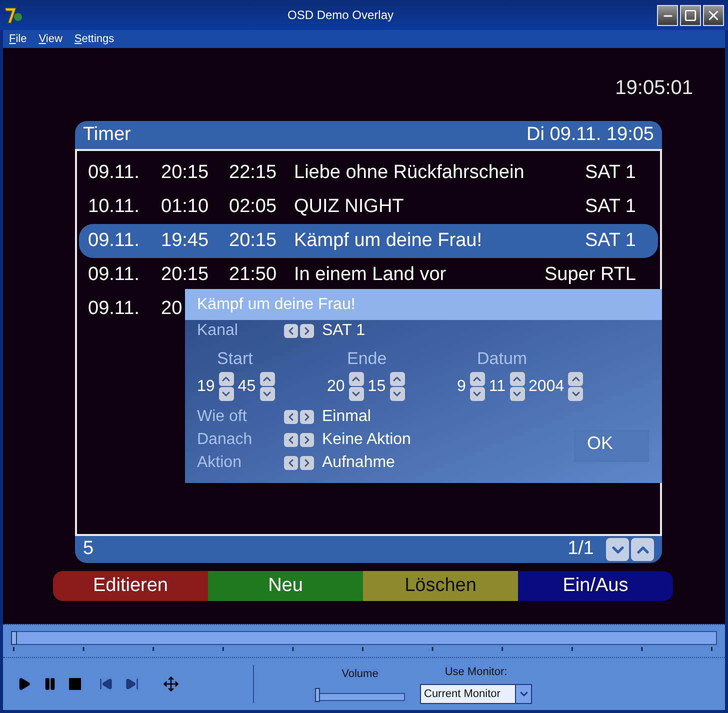 This screenshot has height=713, width=728. Describe the element at coordinates (366, 440) in the screenshot. I see `field-value: Keine Aktion` at that location.